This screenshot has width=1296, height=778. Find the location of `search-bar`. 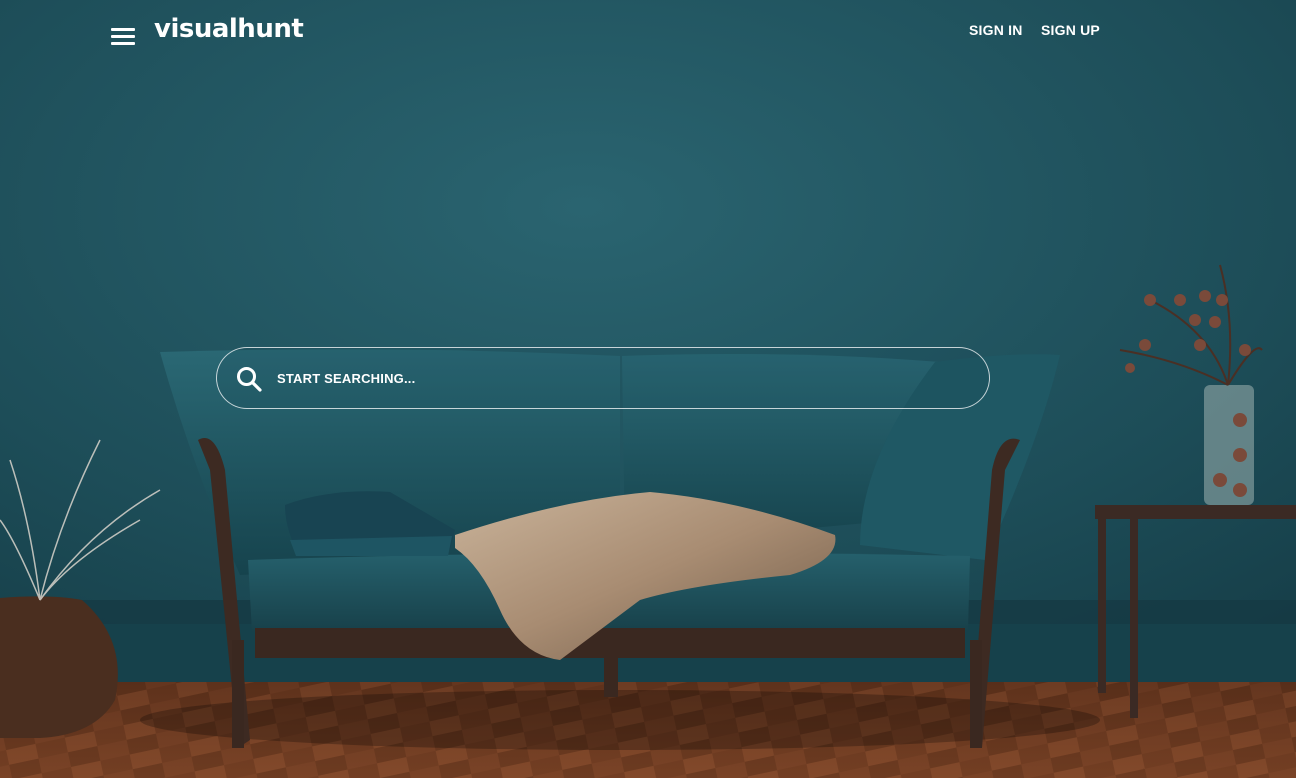

search-bar is located at coordinates (603, 378).